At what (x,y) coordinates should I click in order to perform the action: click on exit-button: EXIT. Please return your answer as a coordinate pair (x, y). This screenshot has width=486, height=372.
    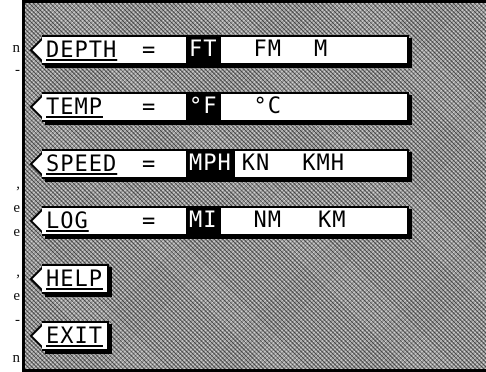
    Looking at the image, I should click on (75, 336).